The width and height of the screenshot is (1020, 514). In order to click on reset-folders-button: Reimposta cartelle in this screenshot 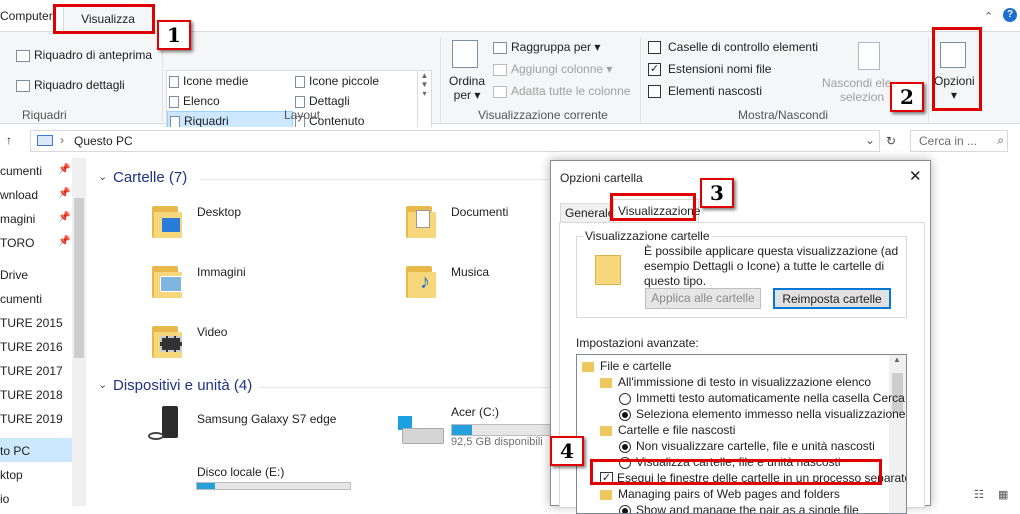, I will do `click(832, 298)`.